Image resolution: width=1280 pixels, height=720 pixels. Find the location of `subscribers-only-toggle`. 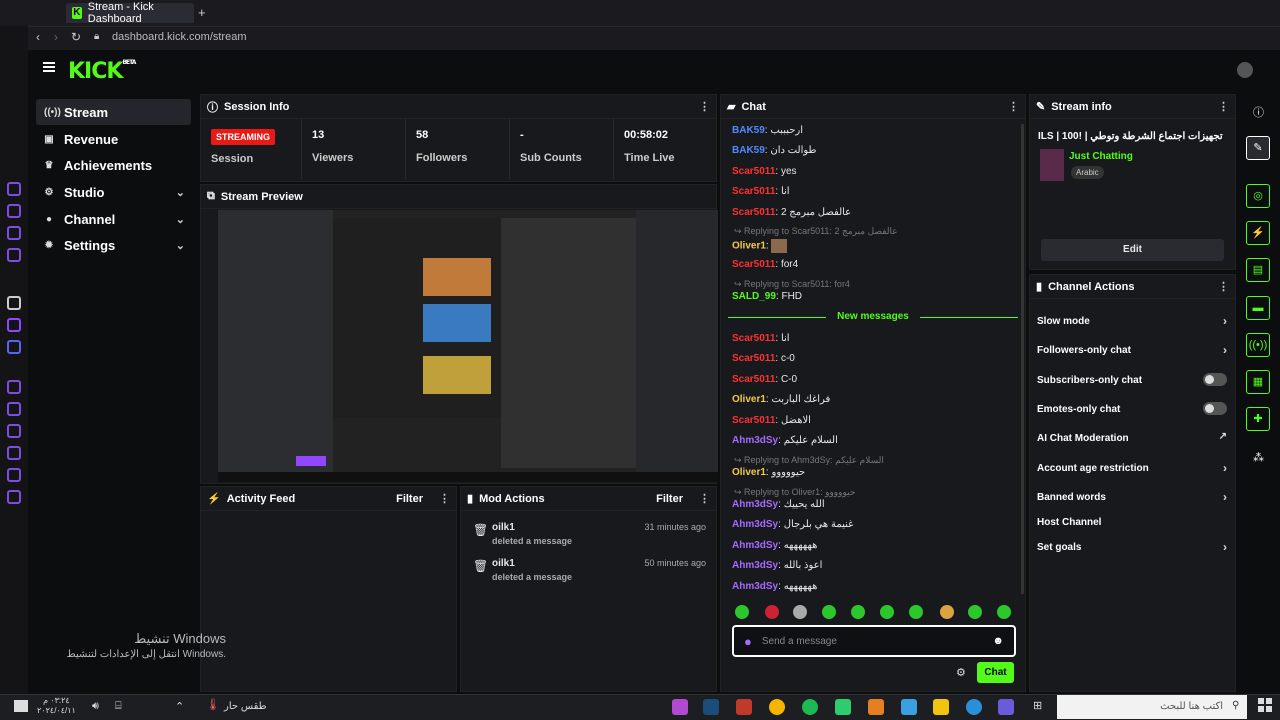

subscribers-only-toggle is located at coordinates (1215, 379).